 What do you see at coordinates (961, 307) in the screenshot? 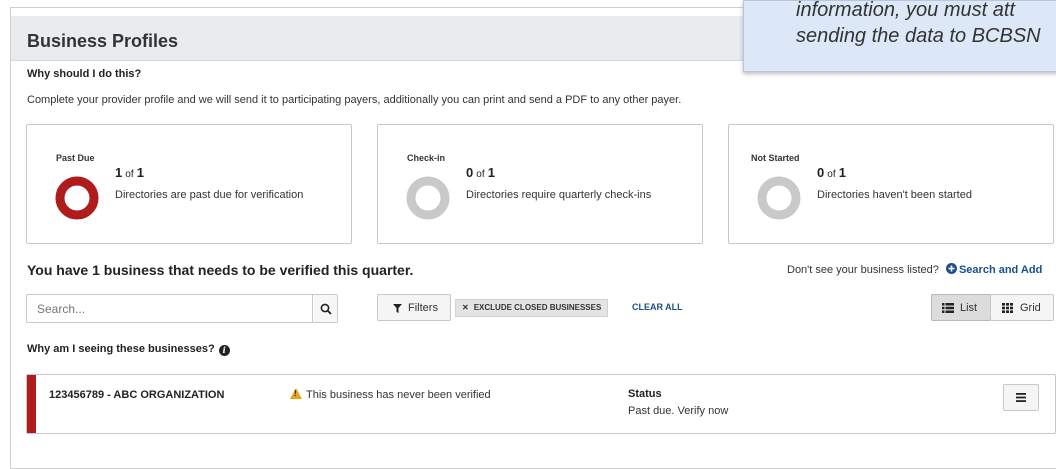
I see `view-list-button: List` at bounding box center [961, 307].